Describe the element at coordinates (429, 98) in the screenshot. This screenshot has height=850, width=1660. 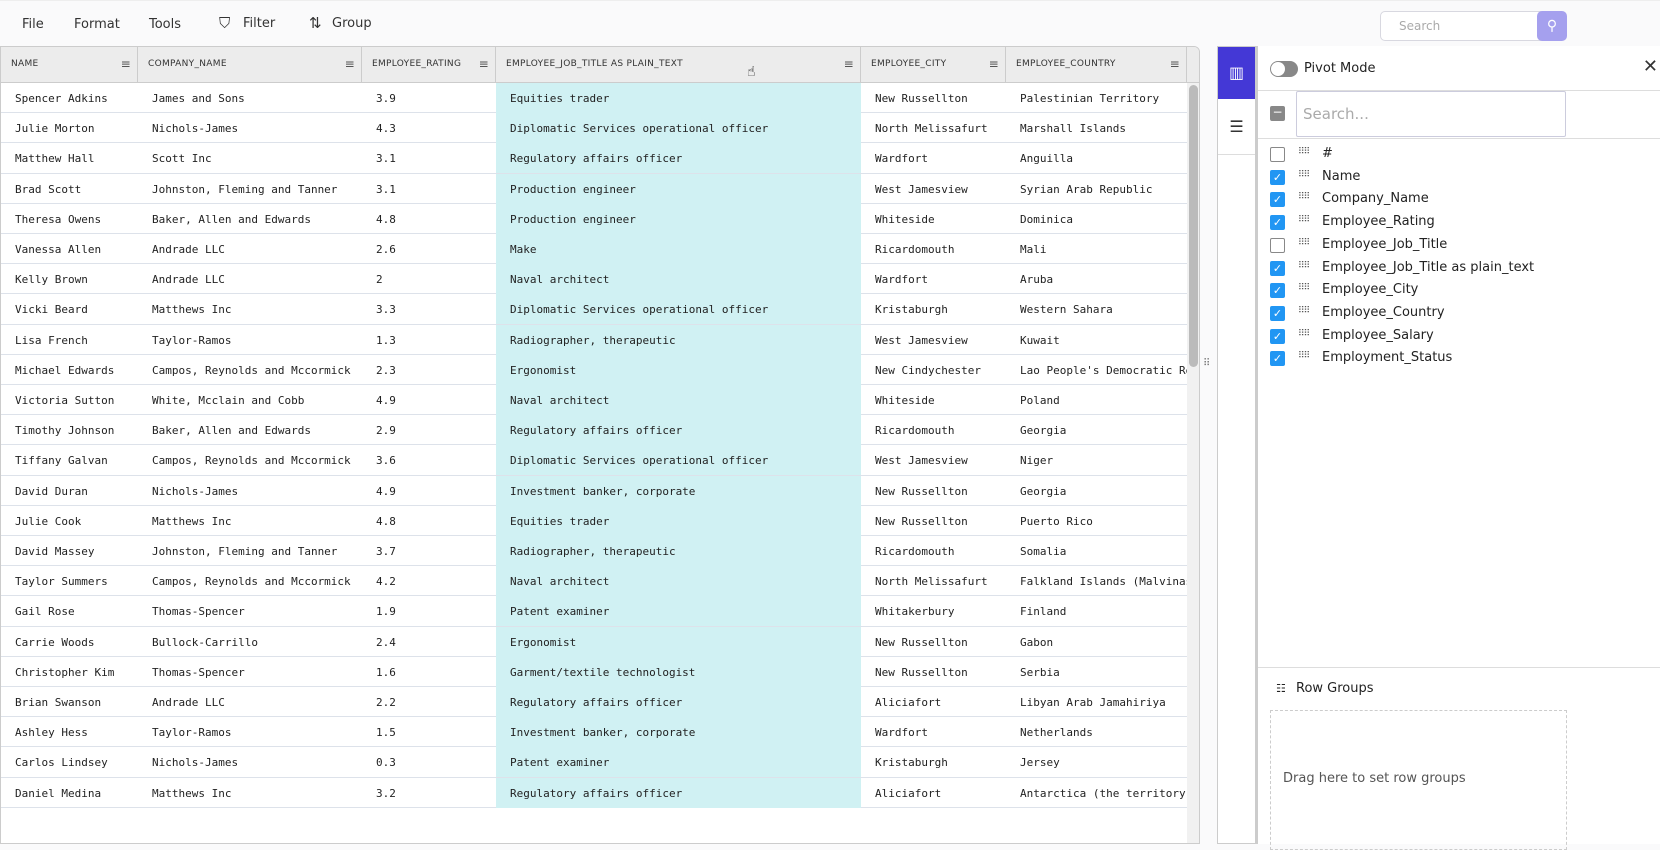
I see `cell-employee-rating: 3.9` at that location.